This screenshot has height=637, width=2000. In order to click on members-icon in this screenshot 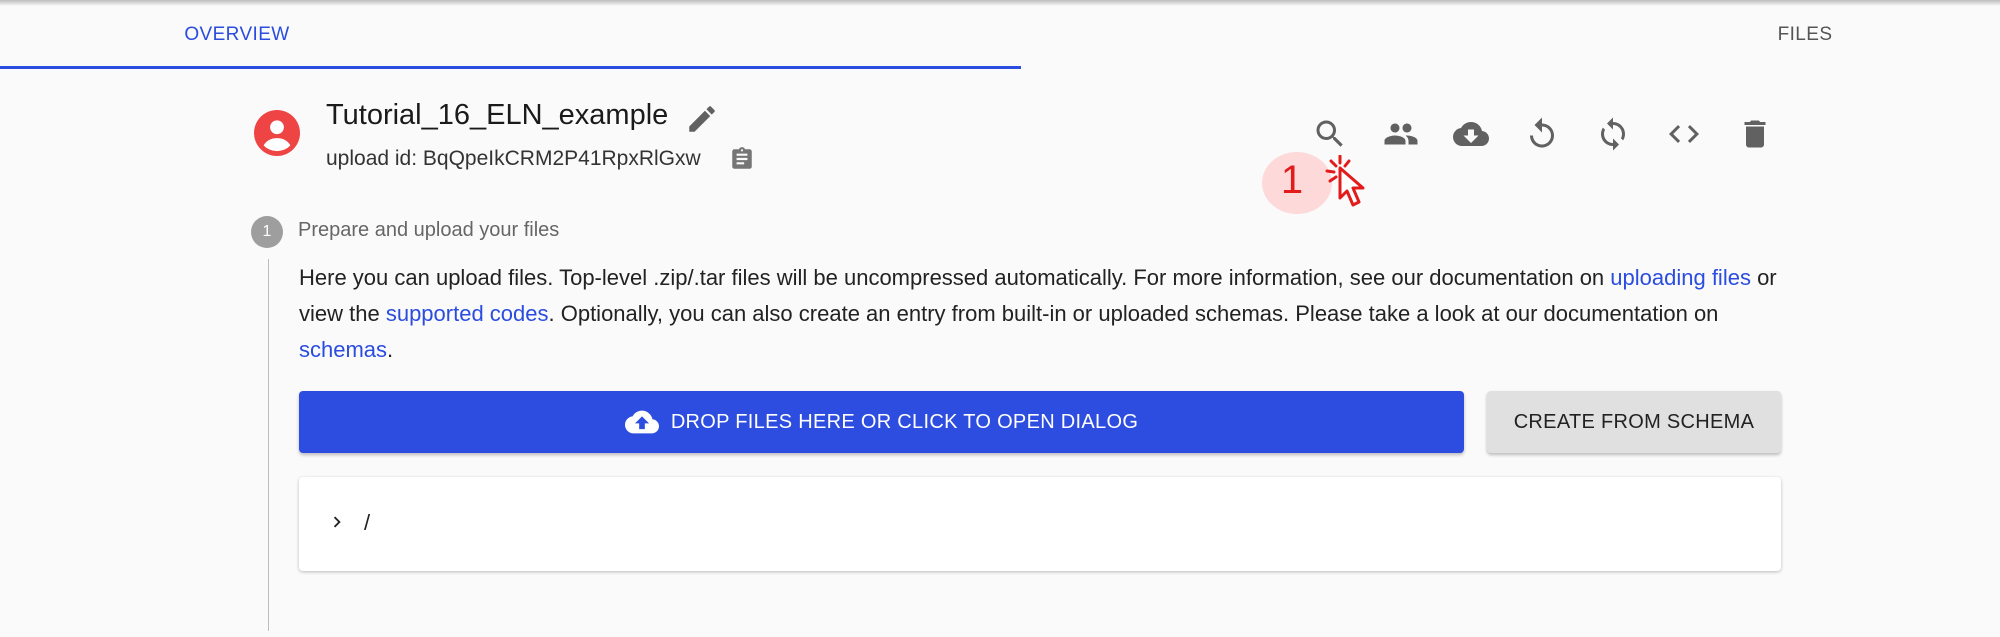, I will do `click(1401, 134)`.